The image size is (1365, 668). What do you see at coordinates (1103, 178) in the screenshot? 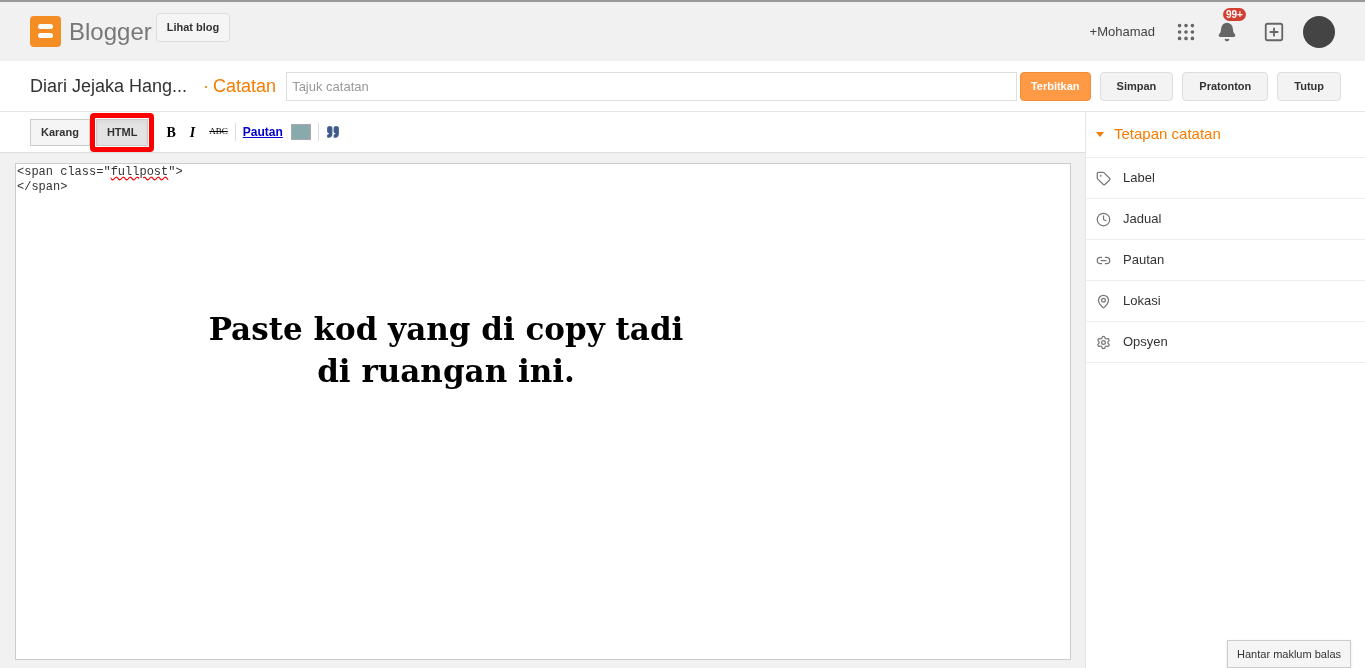
I see `tag-icon` at bounding box center [1103, 178].